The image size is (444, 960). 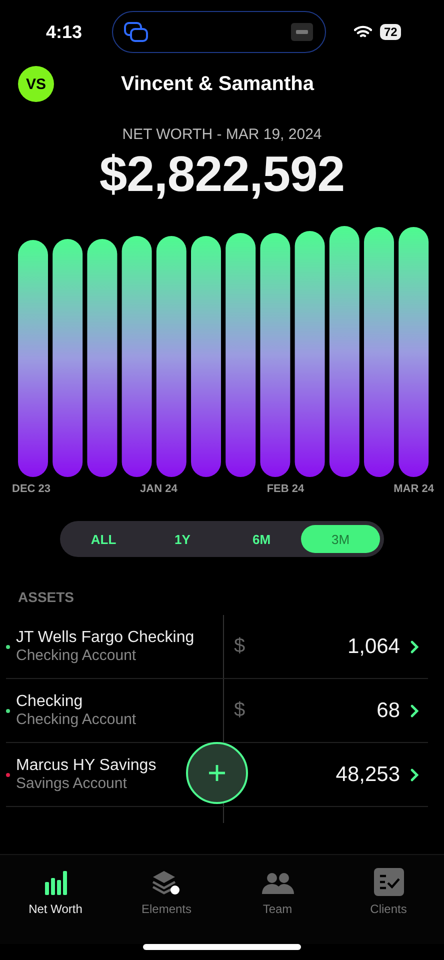 I want to click on tab-item: Team, so click(x=277, y=889).